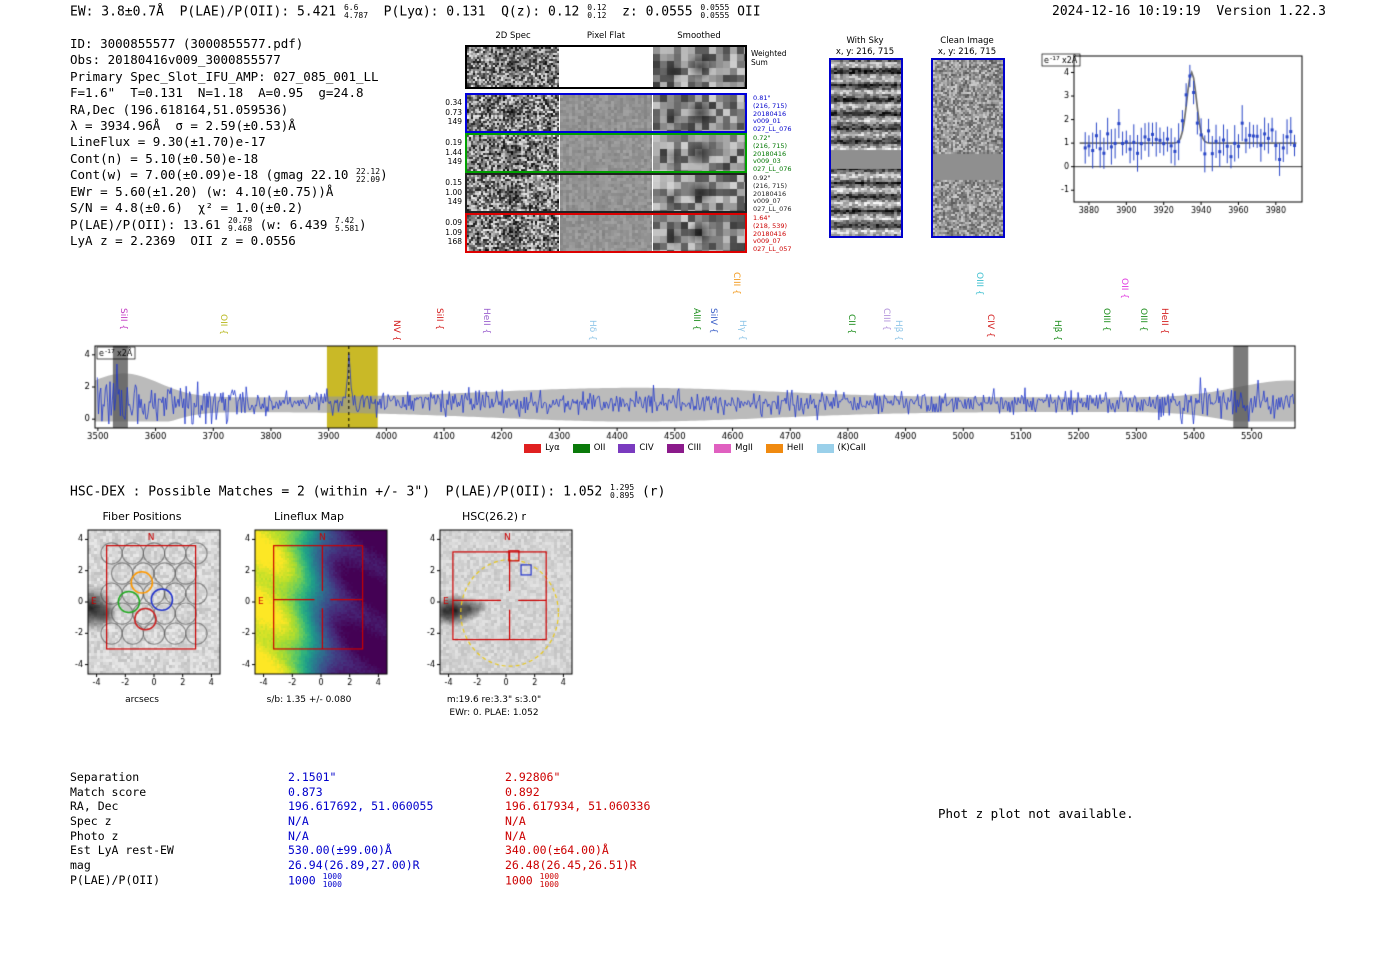  Describe the element at coordinates (772, 234) in the screenshot. I see `spec2d-row-annotation: 1.64" (218, 539) 20180416 v009_07 027_LL_057` at that location.